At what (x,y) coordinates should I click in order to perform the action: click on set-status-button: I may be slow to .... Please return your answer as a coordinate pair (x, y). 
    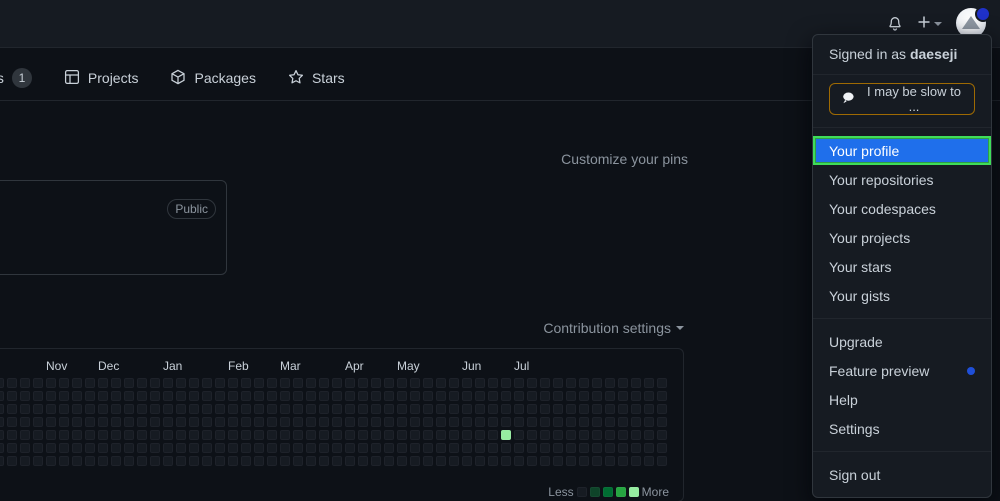
    Looking at the image, I should click on (902, 99).